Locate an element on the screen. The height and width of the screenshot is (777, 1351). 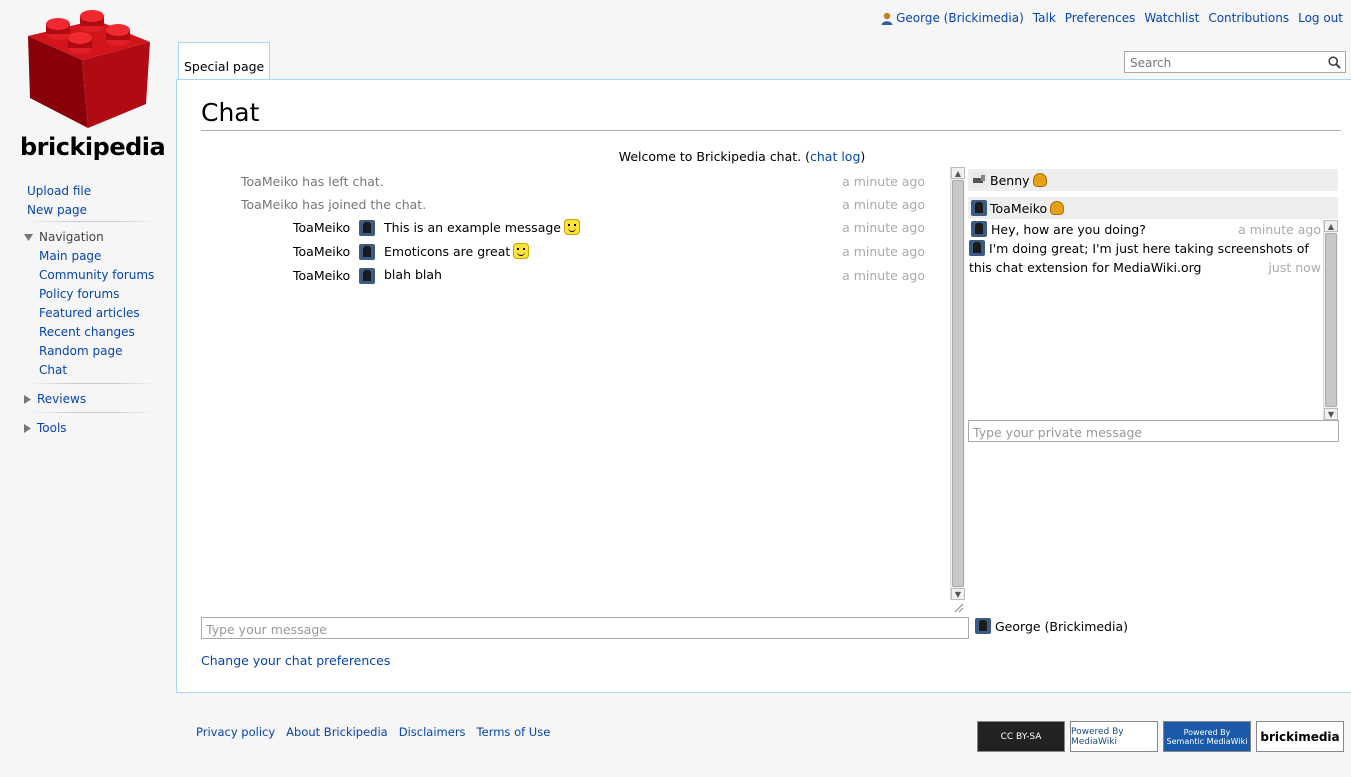
resize-handle-icon is located at coordinates (959, 608).